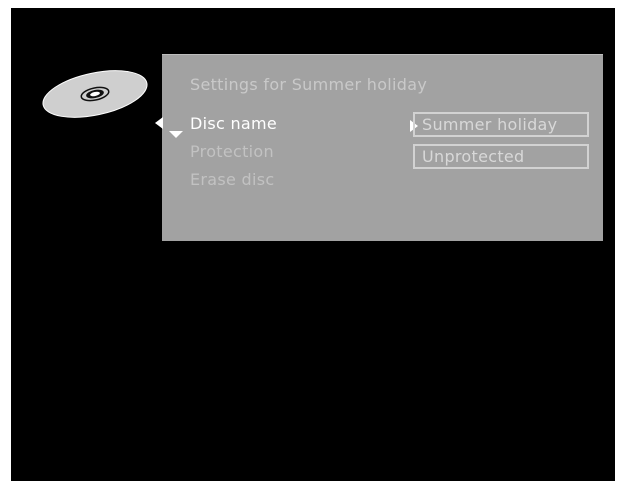 The height and width of the screenshot is (486, 621). Describe the element at coordinates (95, 94) in the screenshot. I see `disc-icon` at that location.